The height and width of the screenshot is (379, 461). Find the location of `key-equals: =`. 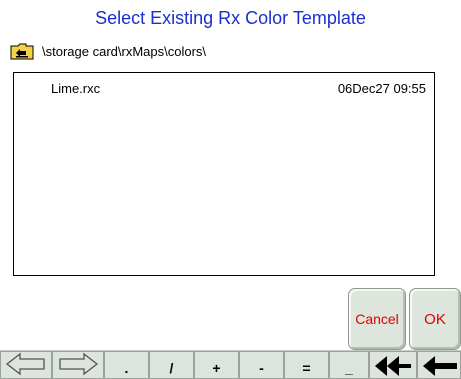

key-equals: = is located at coordinates (306, 365).